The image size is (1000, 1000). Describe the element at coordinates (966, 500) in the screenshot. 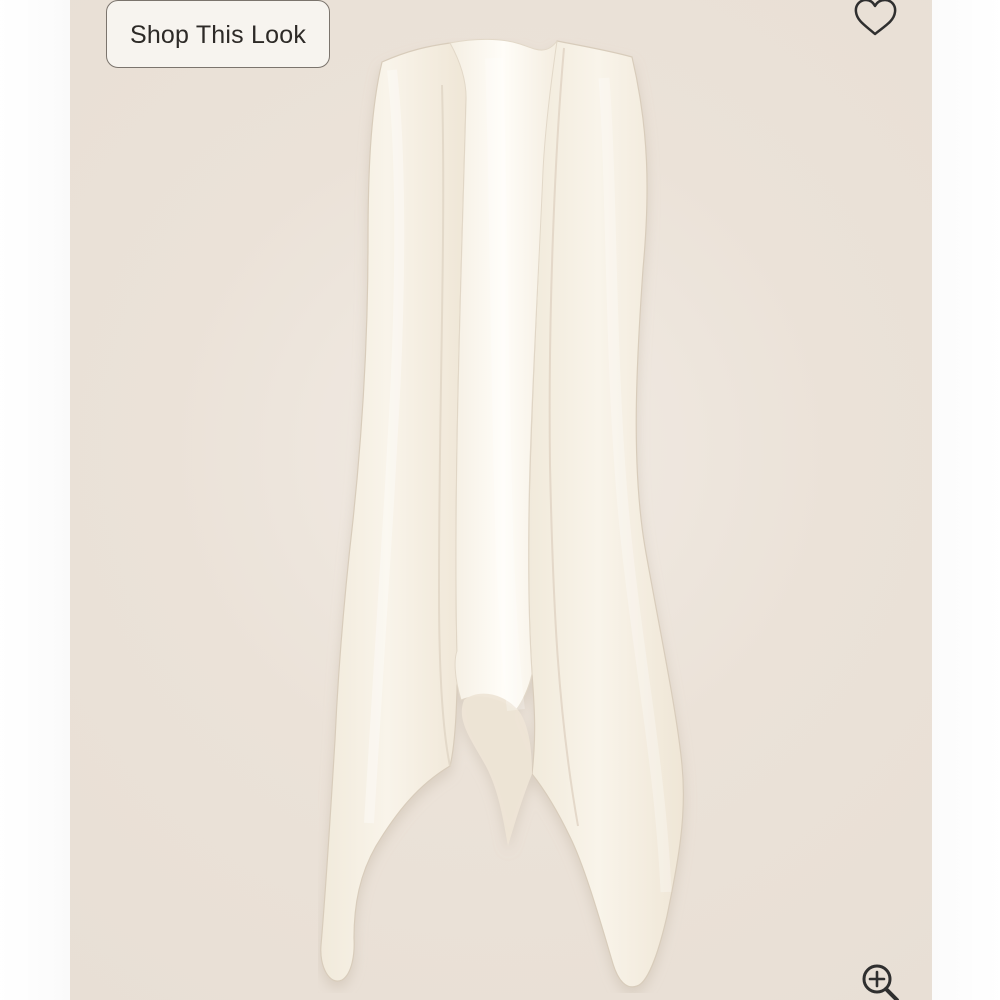

I see `right-image-fade` at that location.